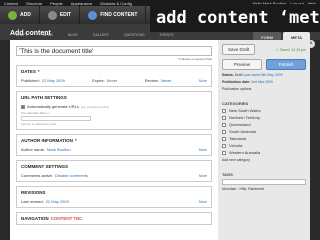 This screenshot has width=320, height=240. What do you see at coordinates (194, 59) in the screenshot?
I see `required-note: * Indicates a required field` at bounding box center [194, 59].